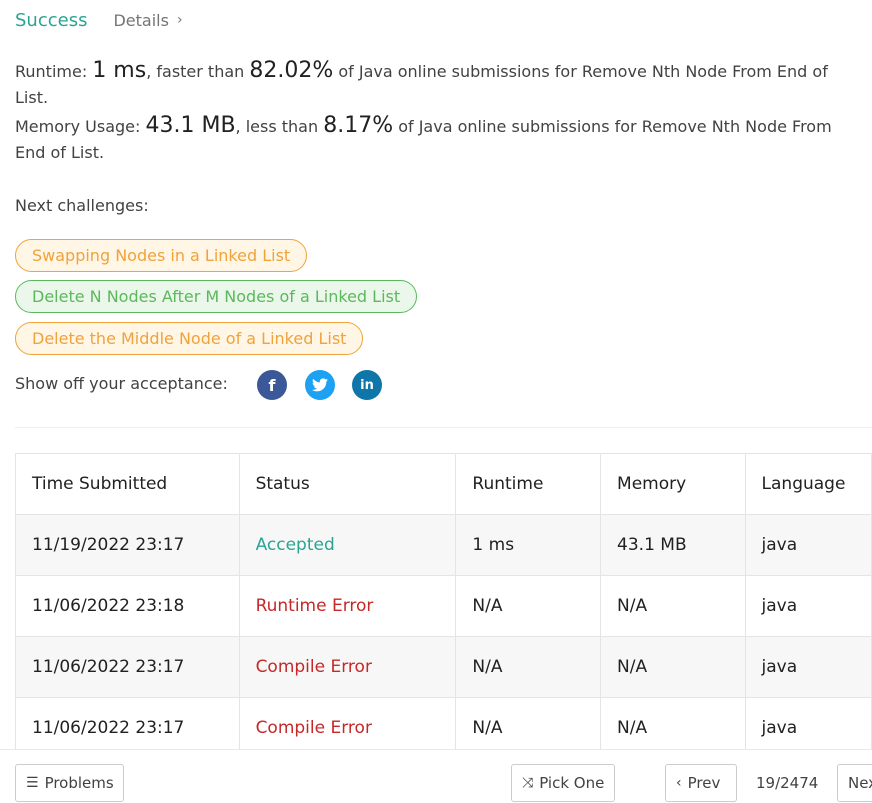 The width and height of the screenshot is (872, 803). Describe the element at coordinates (528, 545) in the screenshot. I see `cell-runtime: 1 ms` at that location.